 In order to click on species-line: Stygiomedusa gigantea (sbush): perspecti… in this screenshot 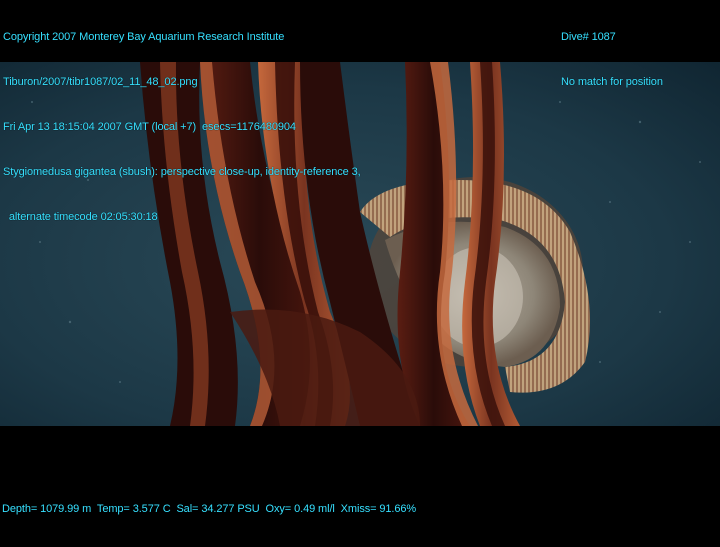, I will do `click(182, 172)`.